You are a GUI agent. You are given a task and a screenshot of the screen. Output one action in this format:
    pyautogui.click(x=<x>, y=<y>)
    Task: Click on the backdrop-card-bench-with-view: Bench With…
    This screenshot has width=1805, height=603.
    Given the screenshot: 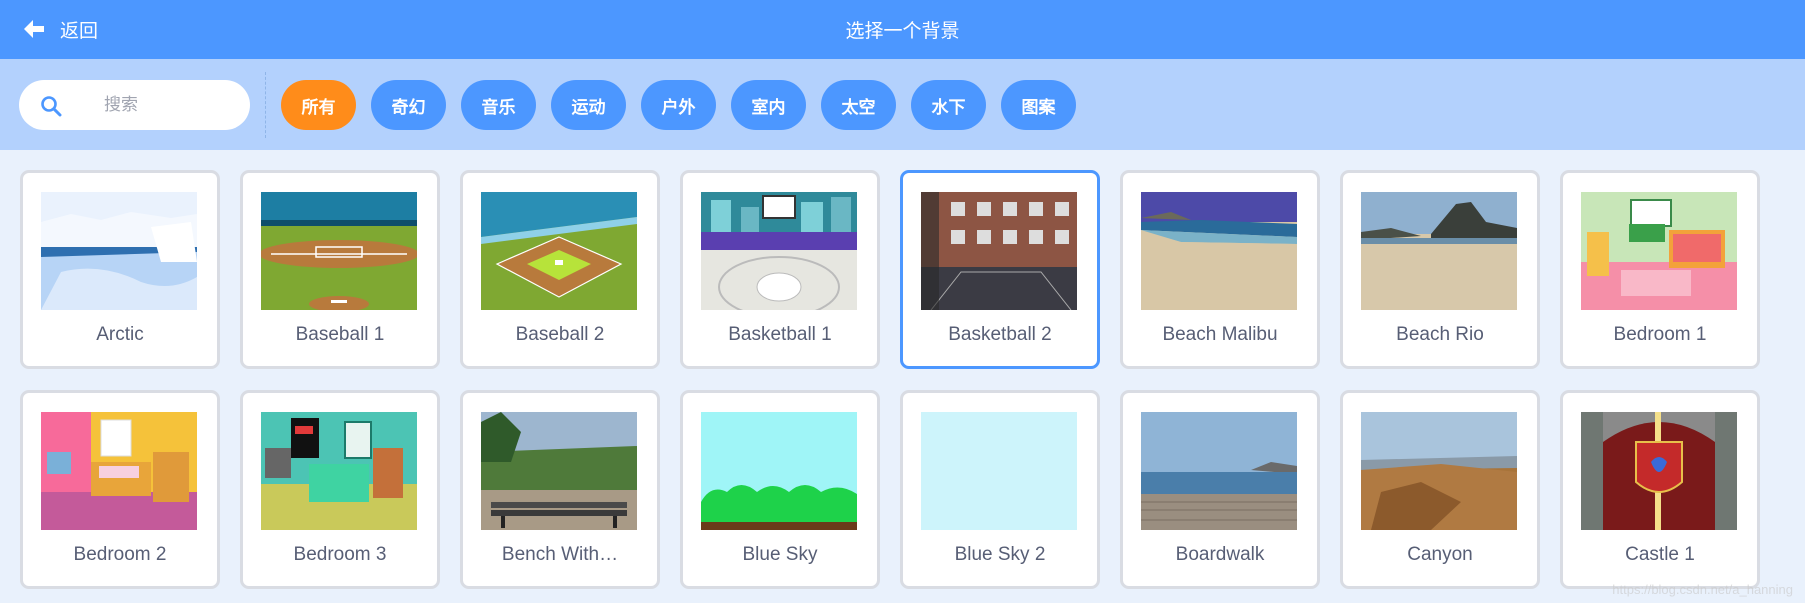 What is the action you would take?
    pyautogui.click(x=560, y=489)
    